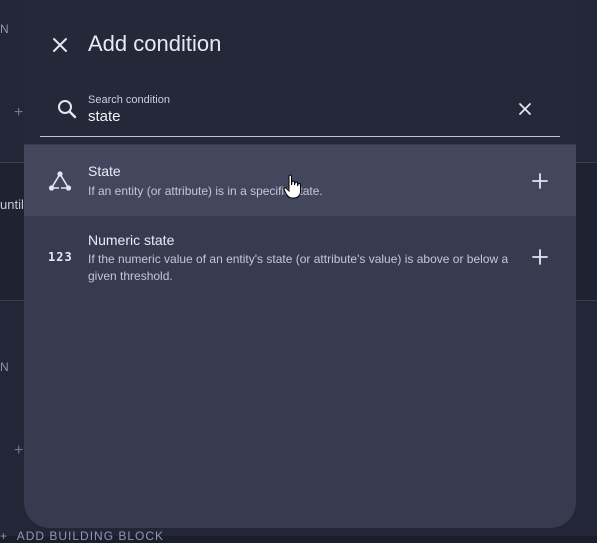  I want to click on add-building-block-button: + ADD BUILDING BLOCK, so click(82, 536).